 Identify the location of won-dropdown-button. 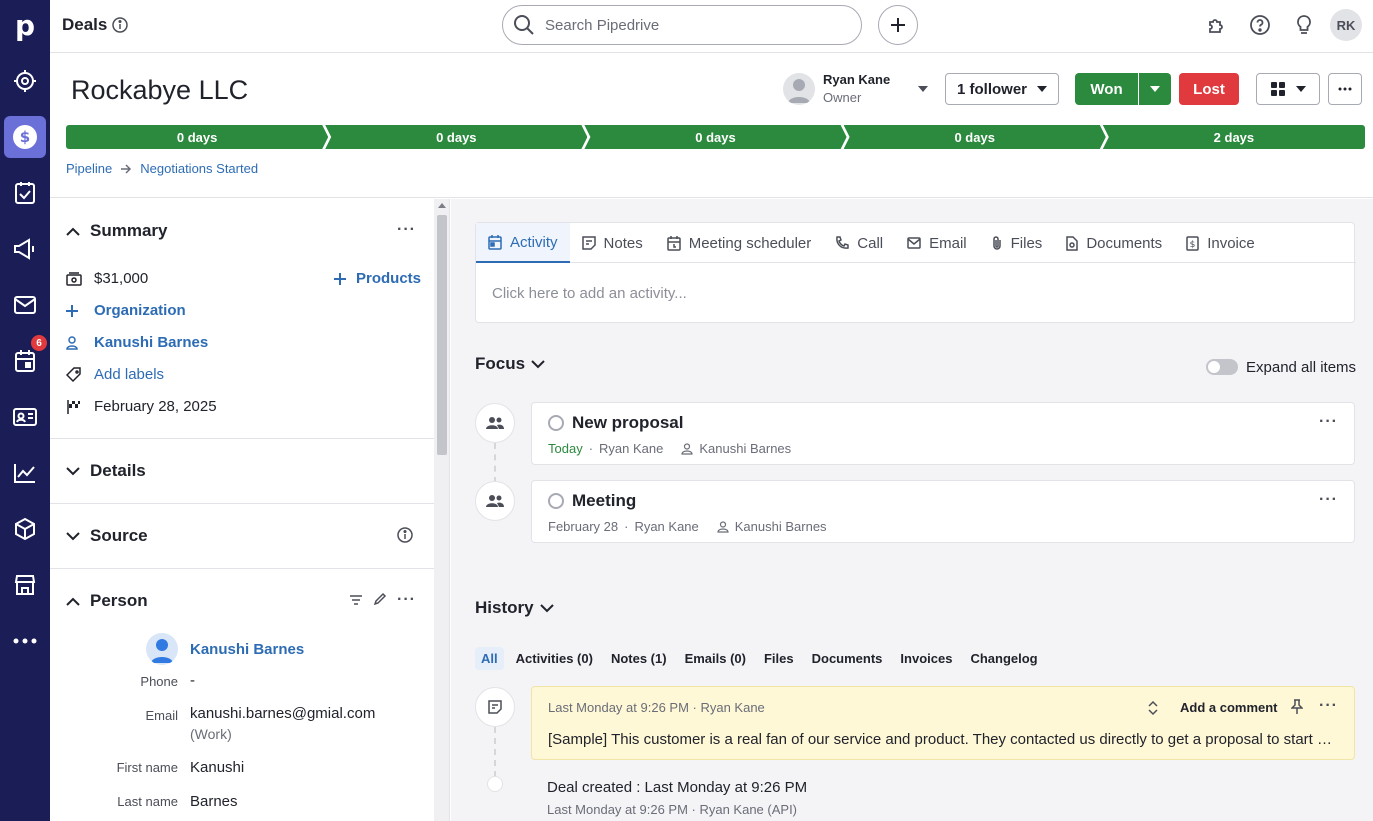
(1155, 89).